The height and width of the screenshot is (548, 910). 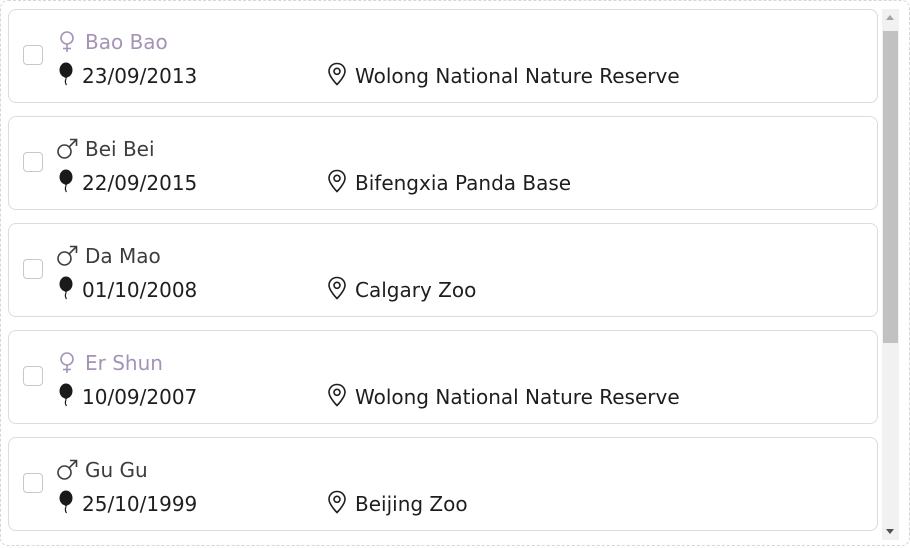 I want to click on panda-name: Da Mao, so click(x=123, y=256).